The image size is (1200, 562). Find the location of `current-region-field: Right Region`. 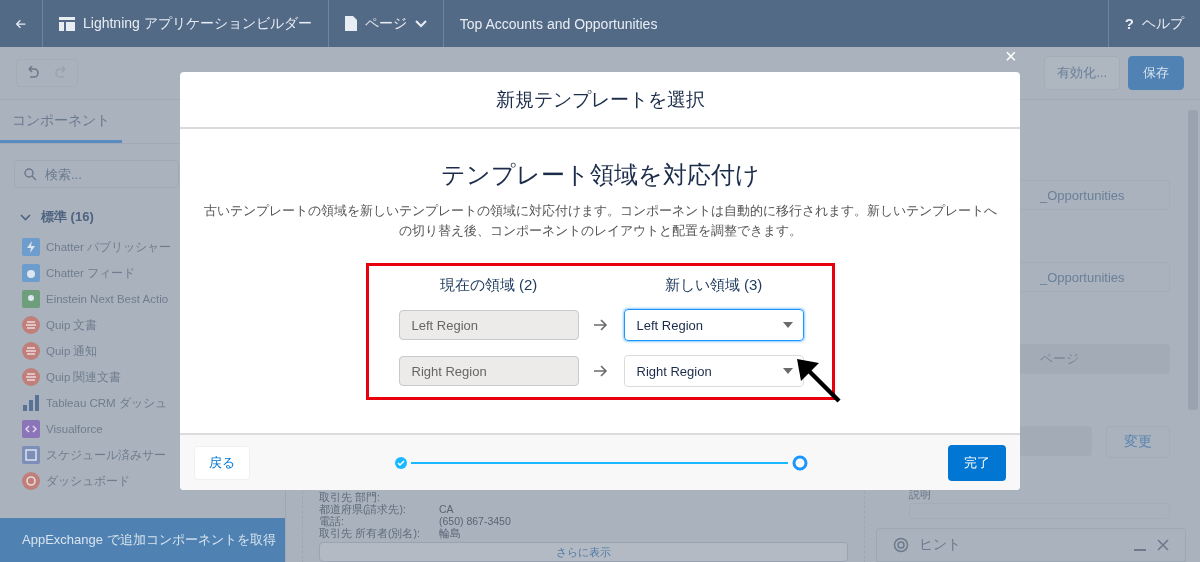

current-region-field: Right Region is located at coordinates (488, 371).